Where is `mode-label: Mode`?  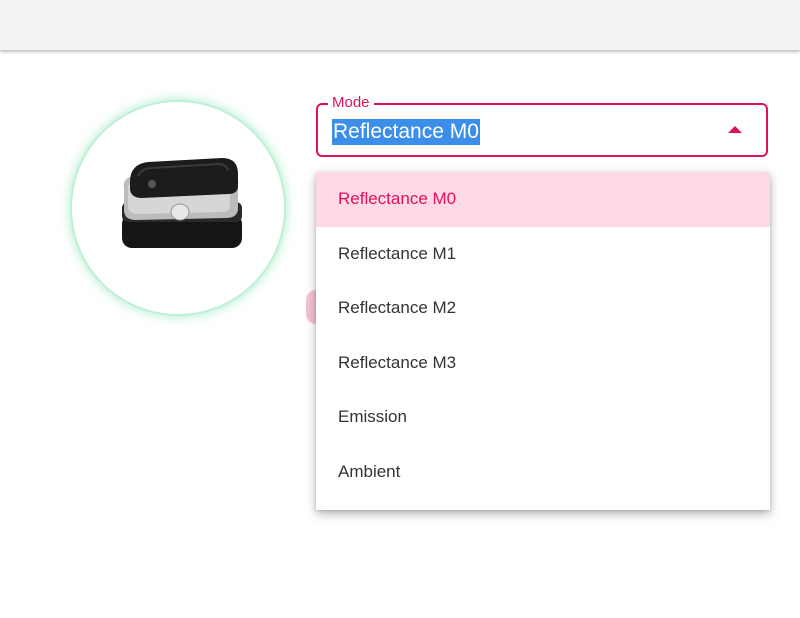
mode-label: Mode is located at coordinates (351, 103).